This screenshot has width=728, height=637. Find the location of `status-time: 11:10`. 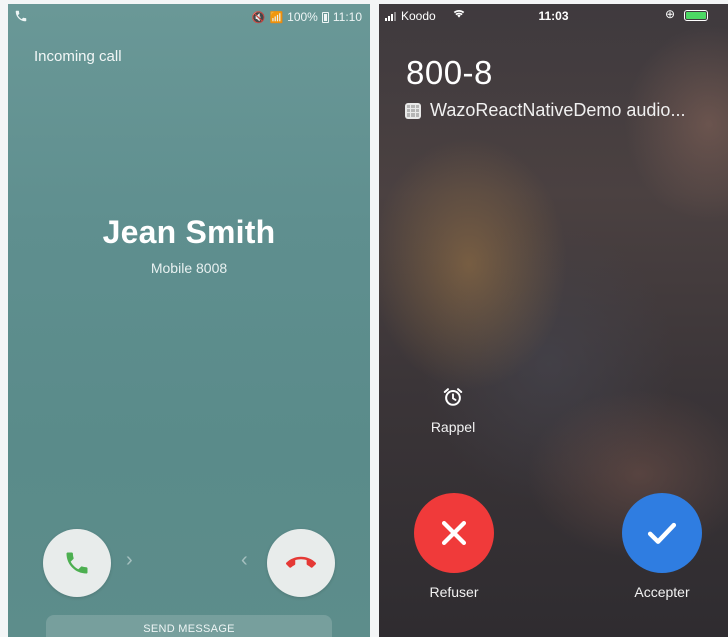

status-time: 11:10 is located at coordinates (347, 17).